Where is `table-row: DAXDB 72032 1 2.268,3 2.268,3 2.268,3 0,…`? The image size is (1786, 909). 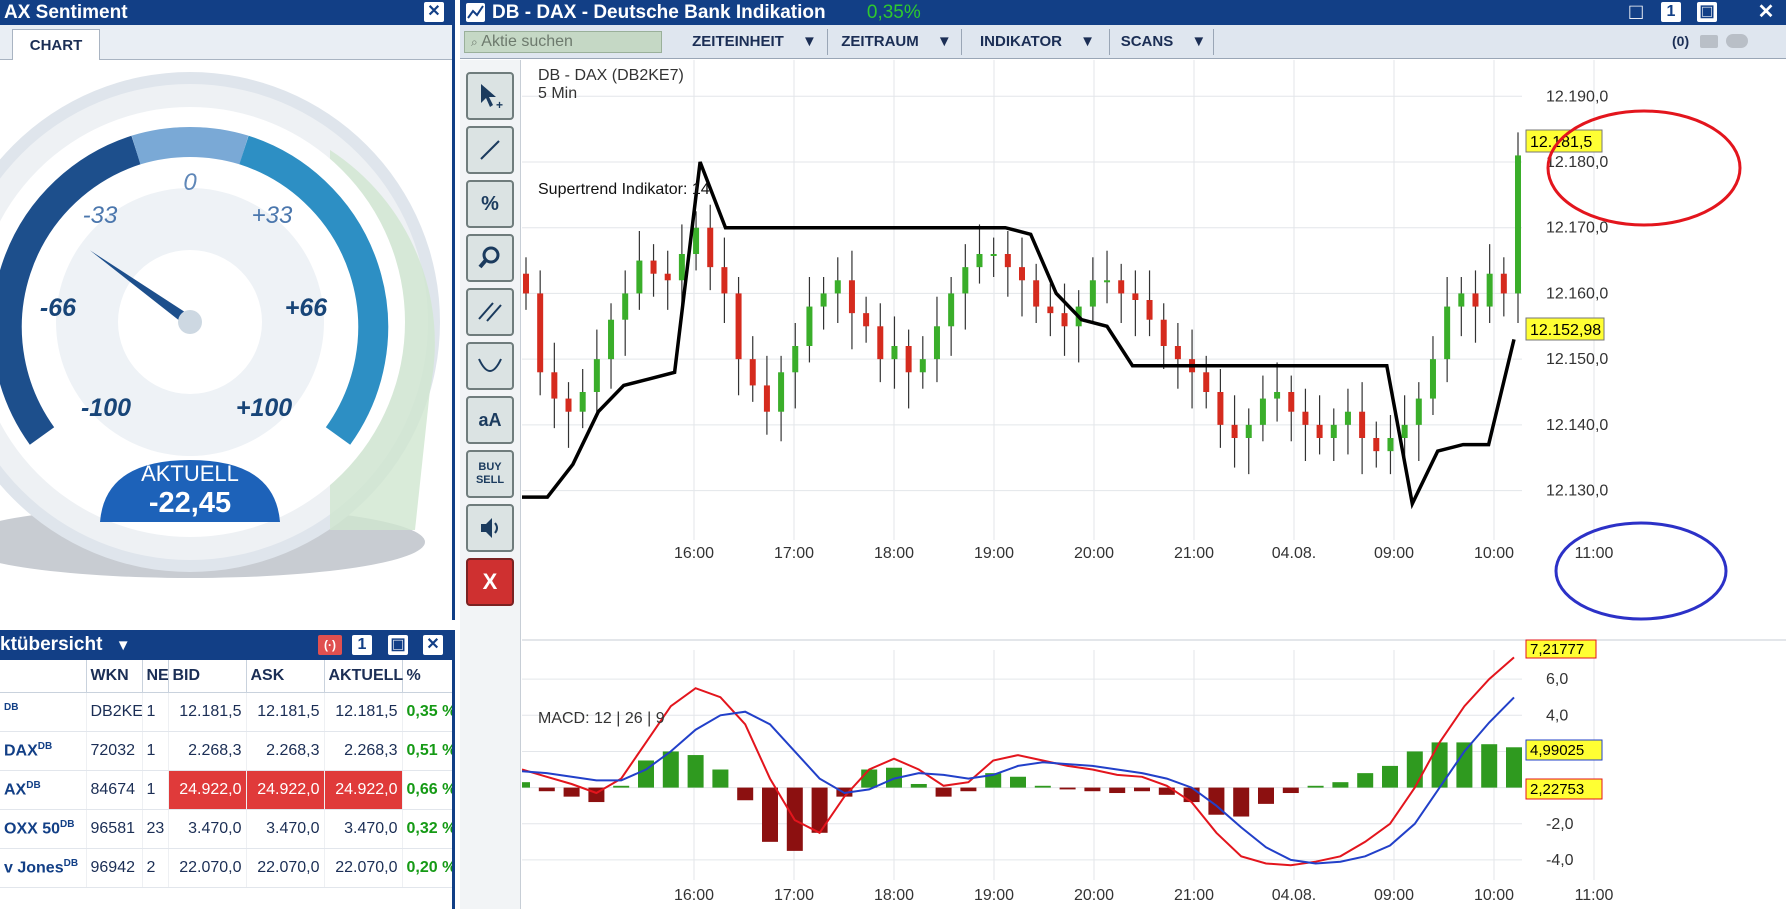
table-row: DAXDB 72032 1 2.268,3 2.268,3 2.268,3 0,… is located at coordinates (226, 751).